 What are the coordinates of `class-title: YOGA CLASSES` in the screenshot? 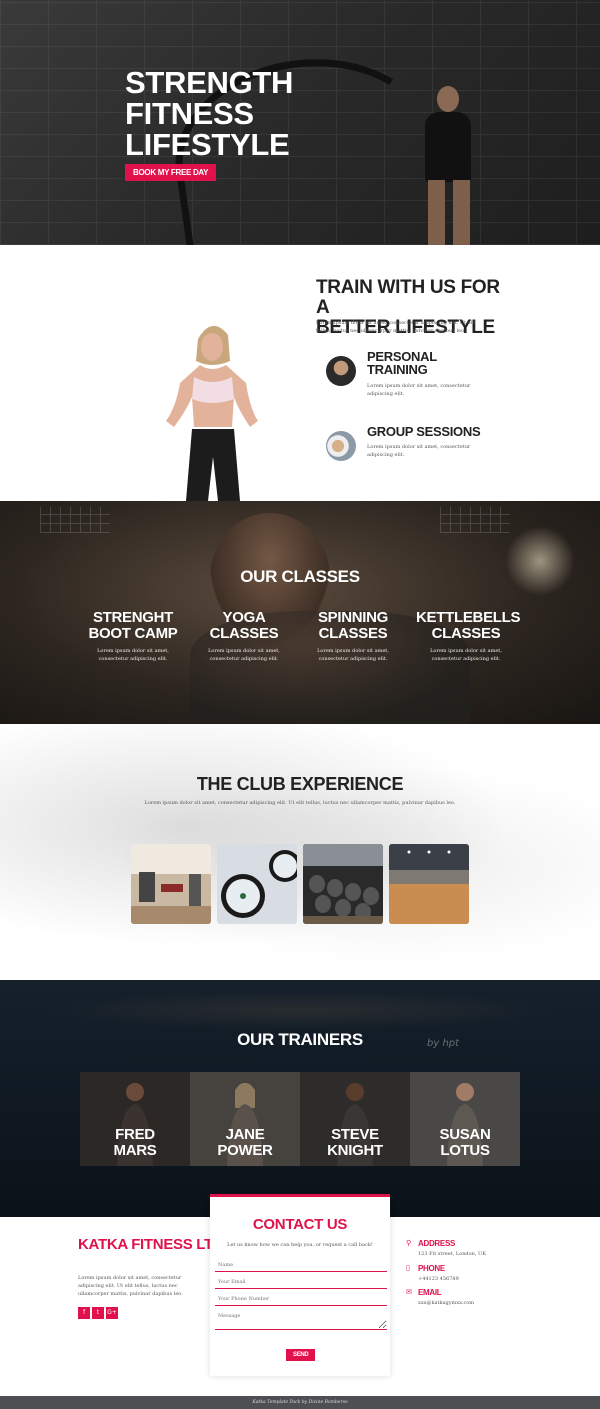 It's located at (244, 626).